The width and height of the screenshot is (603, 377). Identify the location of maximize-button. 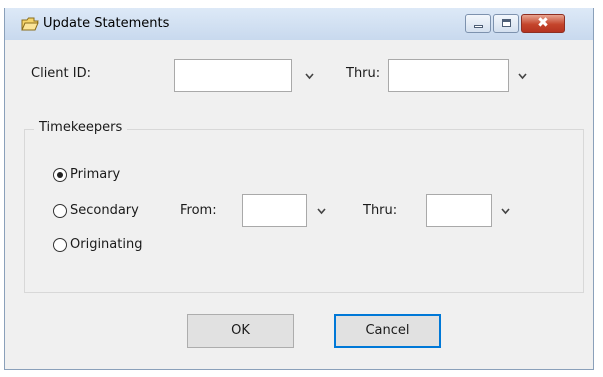
(506, 23).